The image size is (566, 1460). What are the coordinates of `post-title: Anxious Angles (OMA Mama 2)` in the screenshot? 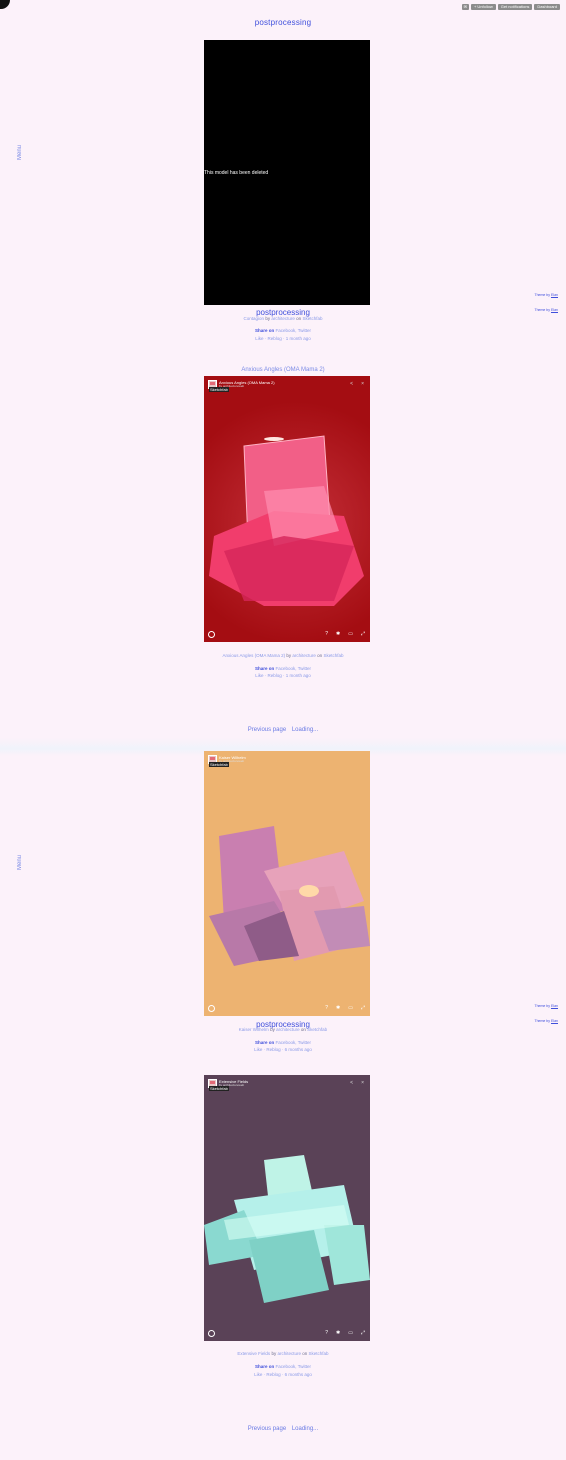 It's located at (283, 370).